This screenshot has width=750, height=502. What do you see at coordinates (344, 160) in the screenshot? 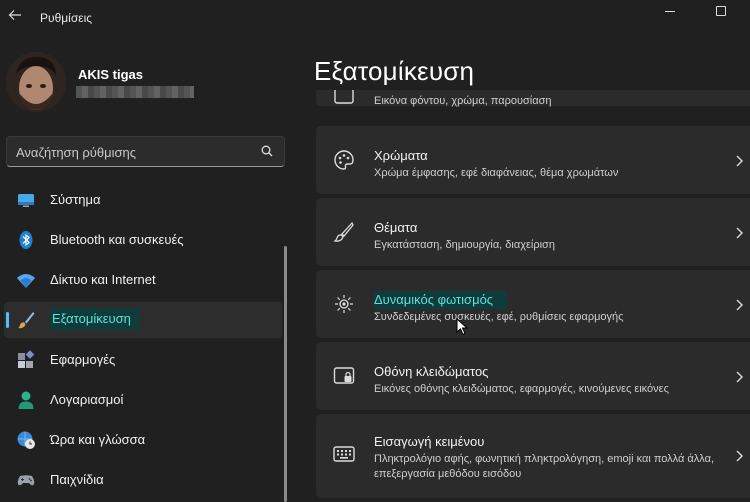
I see `palette-icon` at bounding box center [344, 160].